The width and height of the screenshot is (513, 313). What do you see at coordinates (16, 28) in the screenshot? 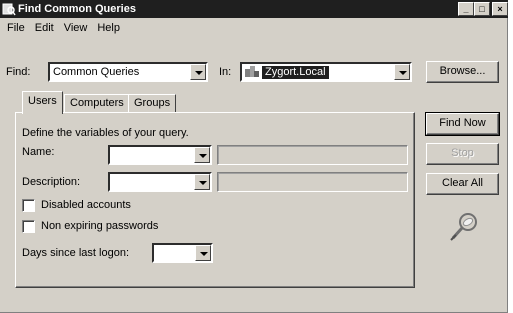
I see `menu-file: File` at bounding box center [16, 28].